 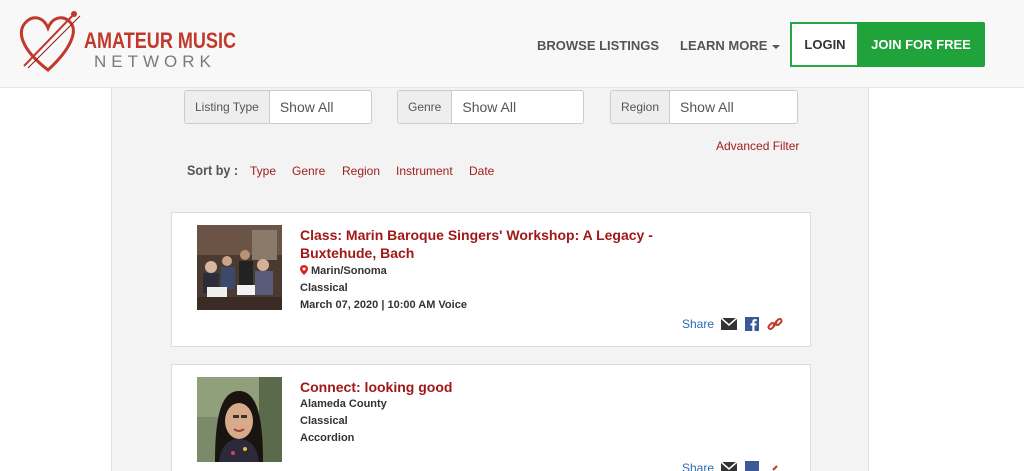 I want to click on filter-genre: Genre Show All, so click(x=490, y=107).